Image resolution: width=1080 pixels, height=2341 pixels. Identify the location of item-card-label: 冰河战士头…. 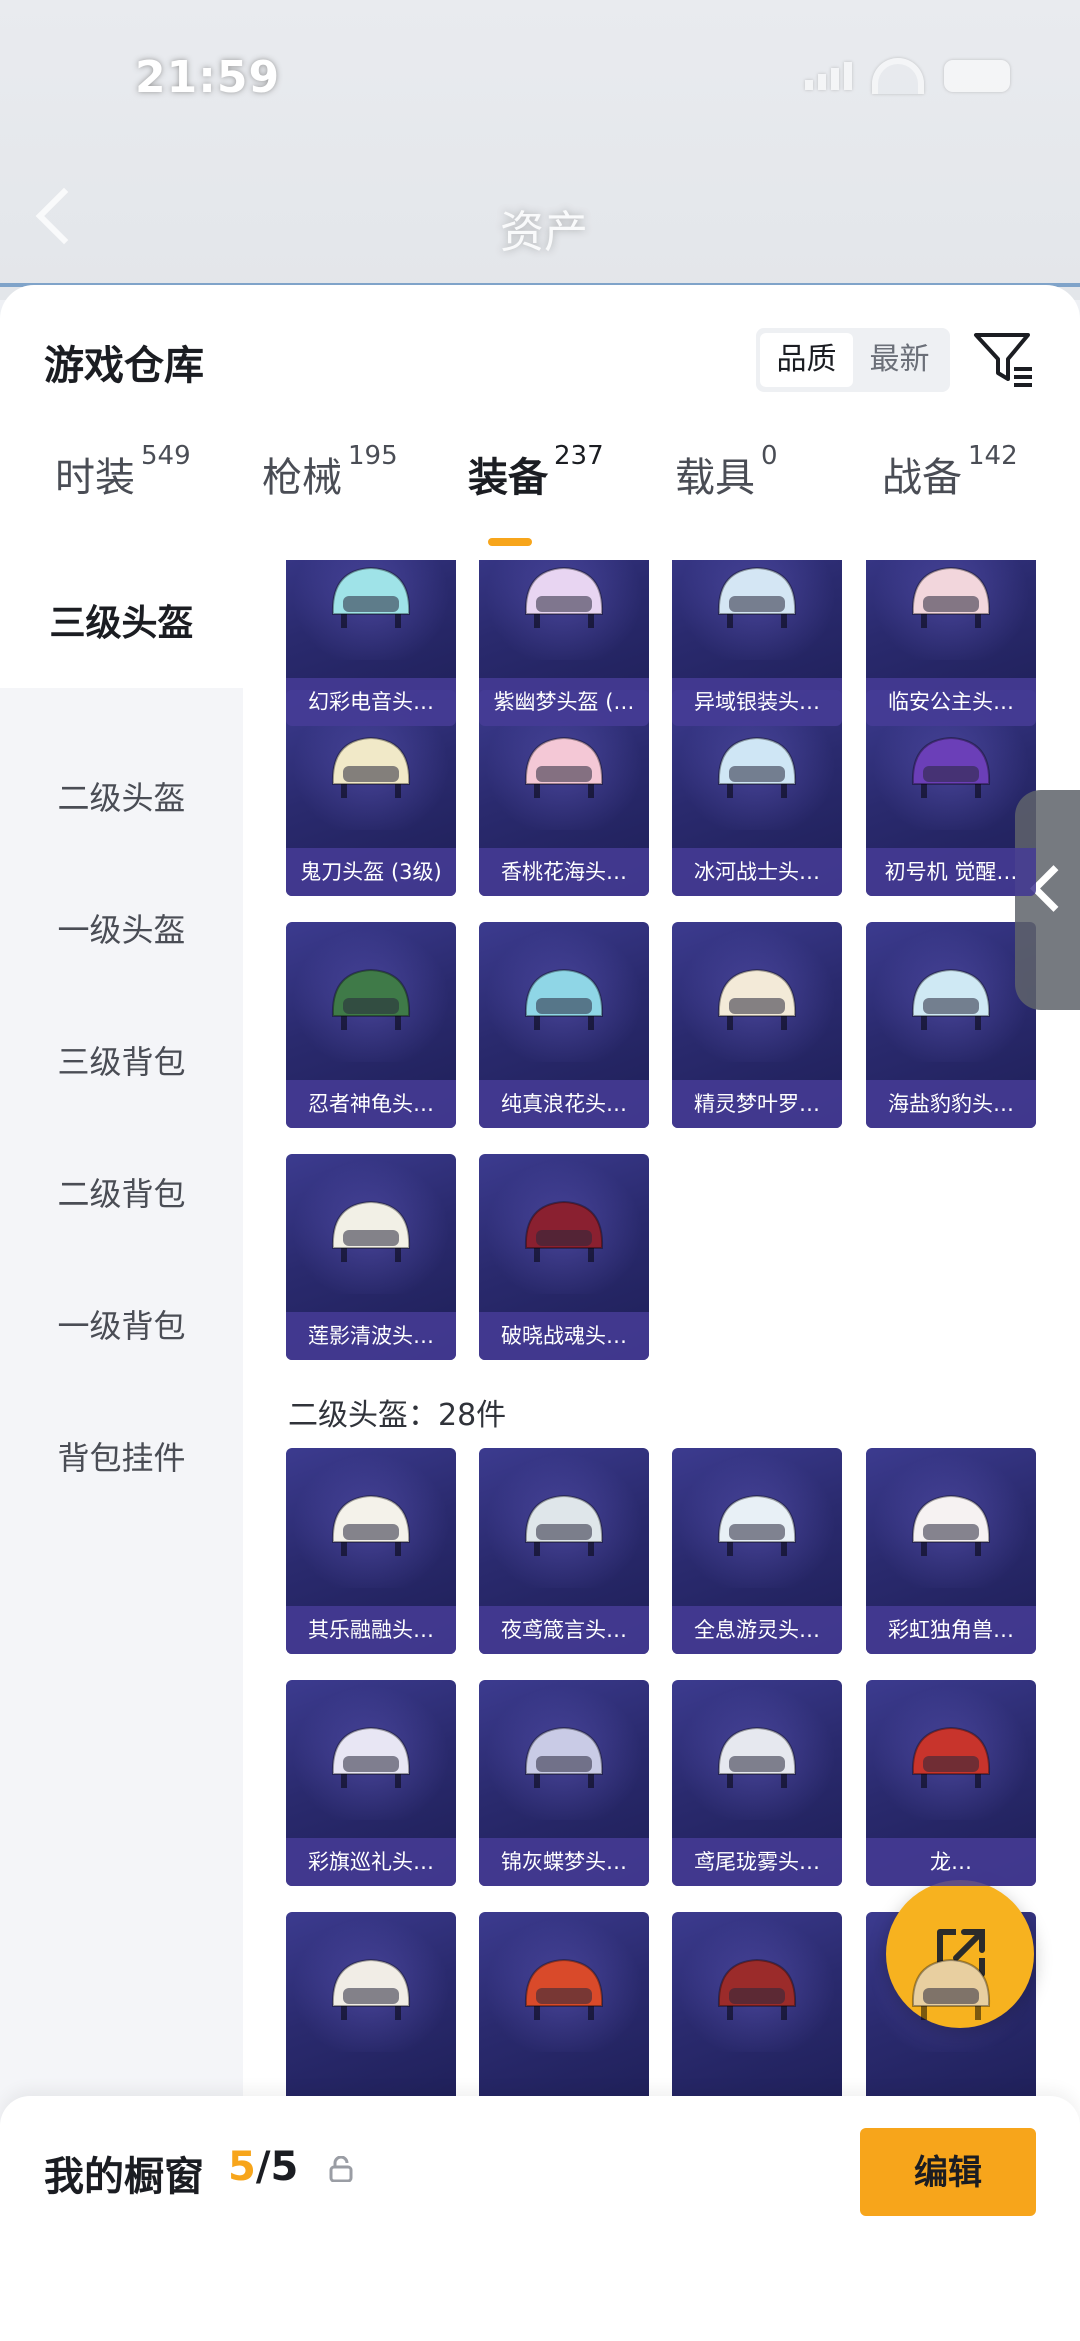
(757, 872).